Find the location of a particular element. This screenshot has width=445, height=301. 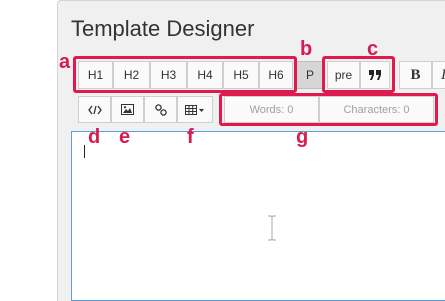

annotation-letter-g: g is located at coordinates (302, 137).